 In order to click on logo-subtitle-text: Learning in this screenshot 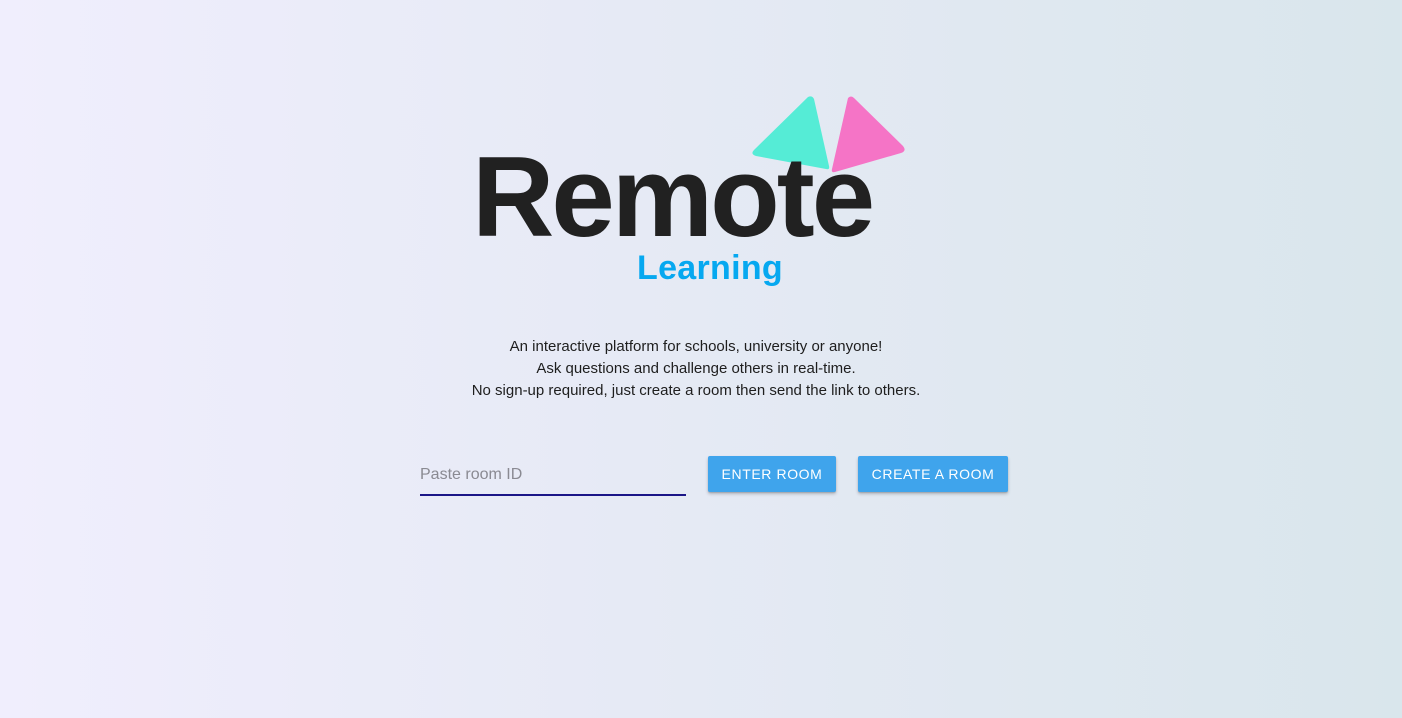, I will do `click(710, 268)`.